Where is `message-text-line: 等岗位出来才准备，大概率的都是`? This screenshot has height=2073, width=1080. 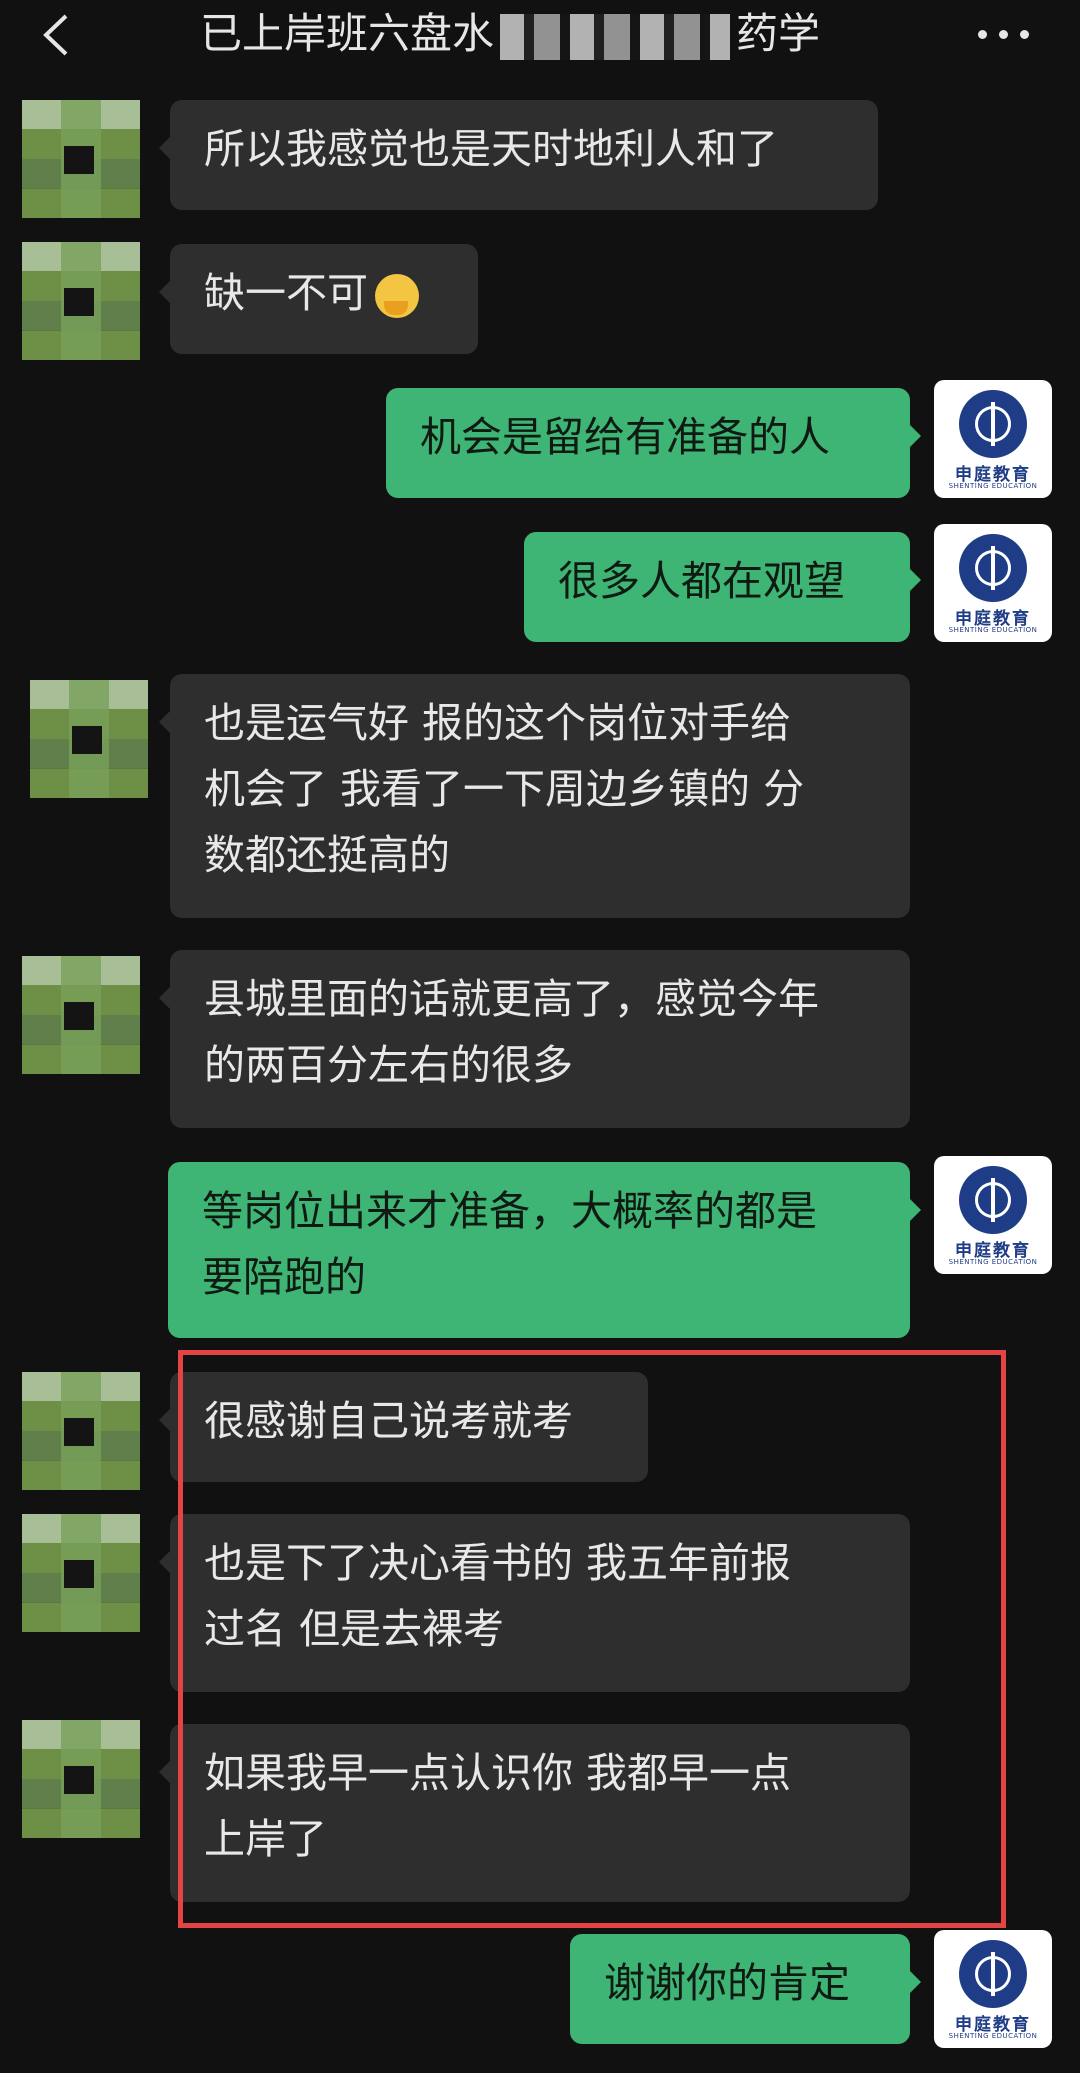
message-text-line: 等岗位出来才准备，大概率的都是 is located at coordinates (509, 1211).